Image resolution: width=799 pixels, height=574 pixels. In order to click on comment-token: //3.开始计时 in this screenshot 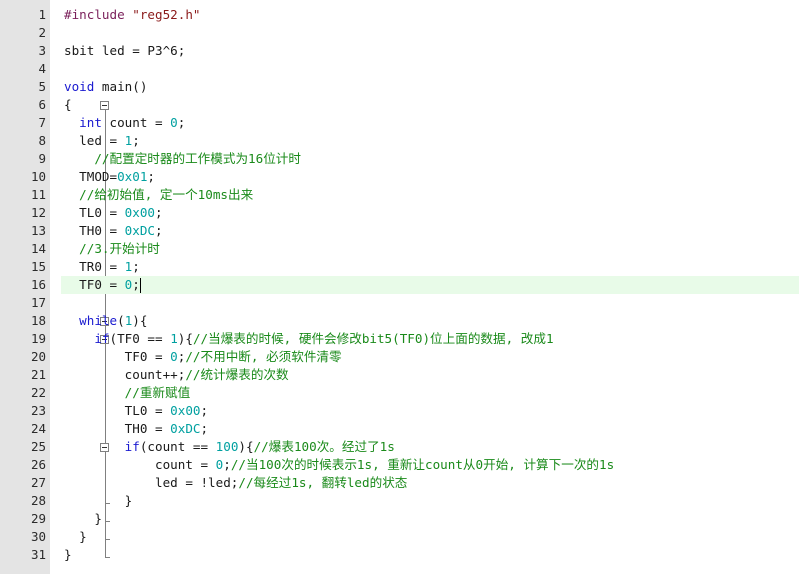, I will do `click(119, 248)`.